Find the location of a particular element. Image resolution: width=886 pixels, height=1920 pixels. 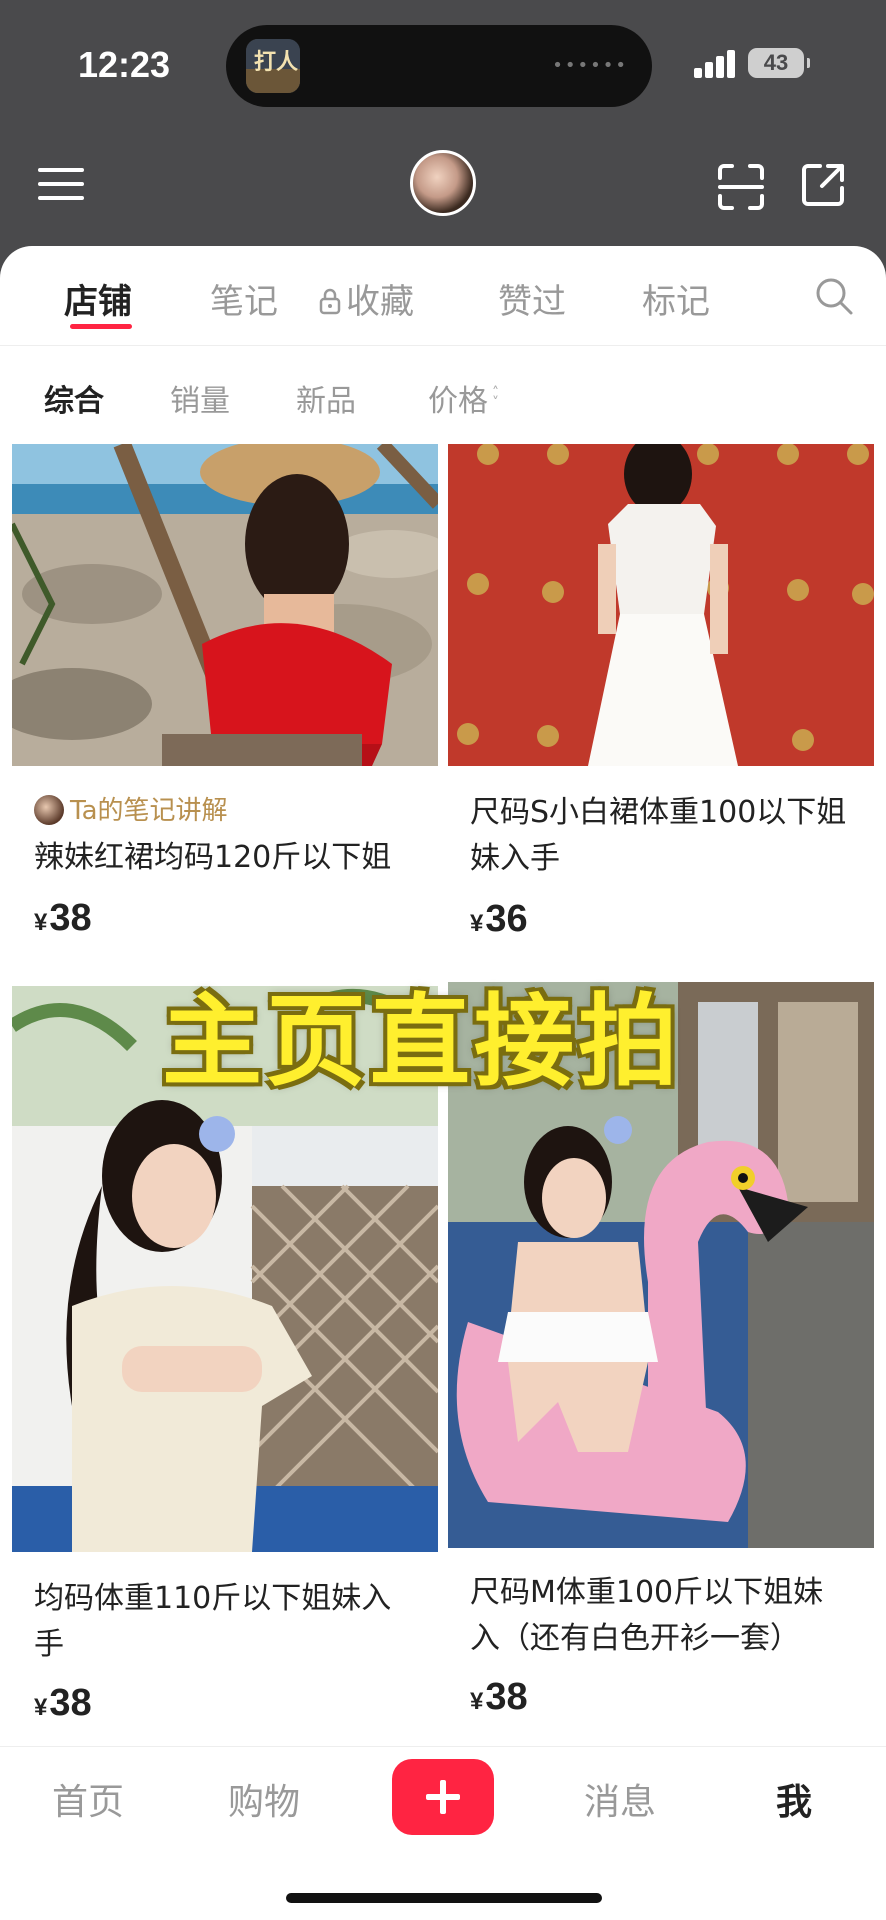

dynamic-island: 打人 •••••• is located at coordinates (439, 66).